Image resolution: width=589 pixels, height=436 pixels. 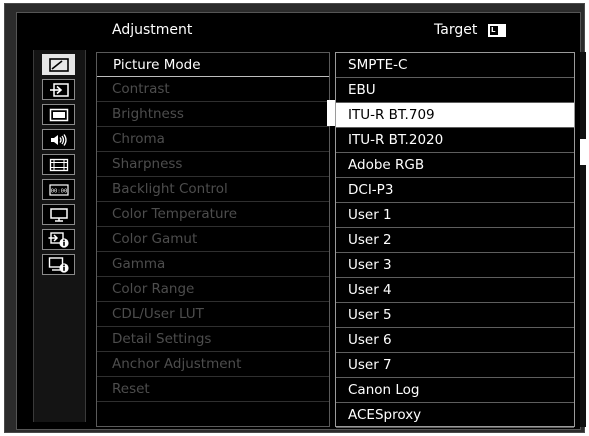 What do you see at coordinates (58, 139) in the screenshot?
I see `audio-icon` at bounding box center [58, 139].